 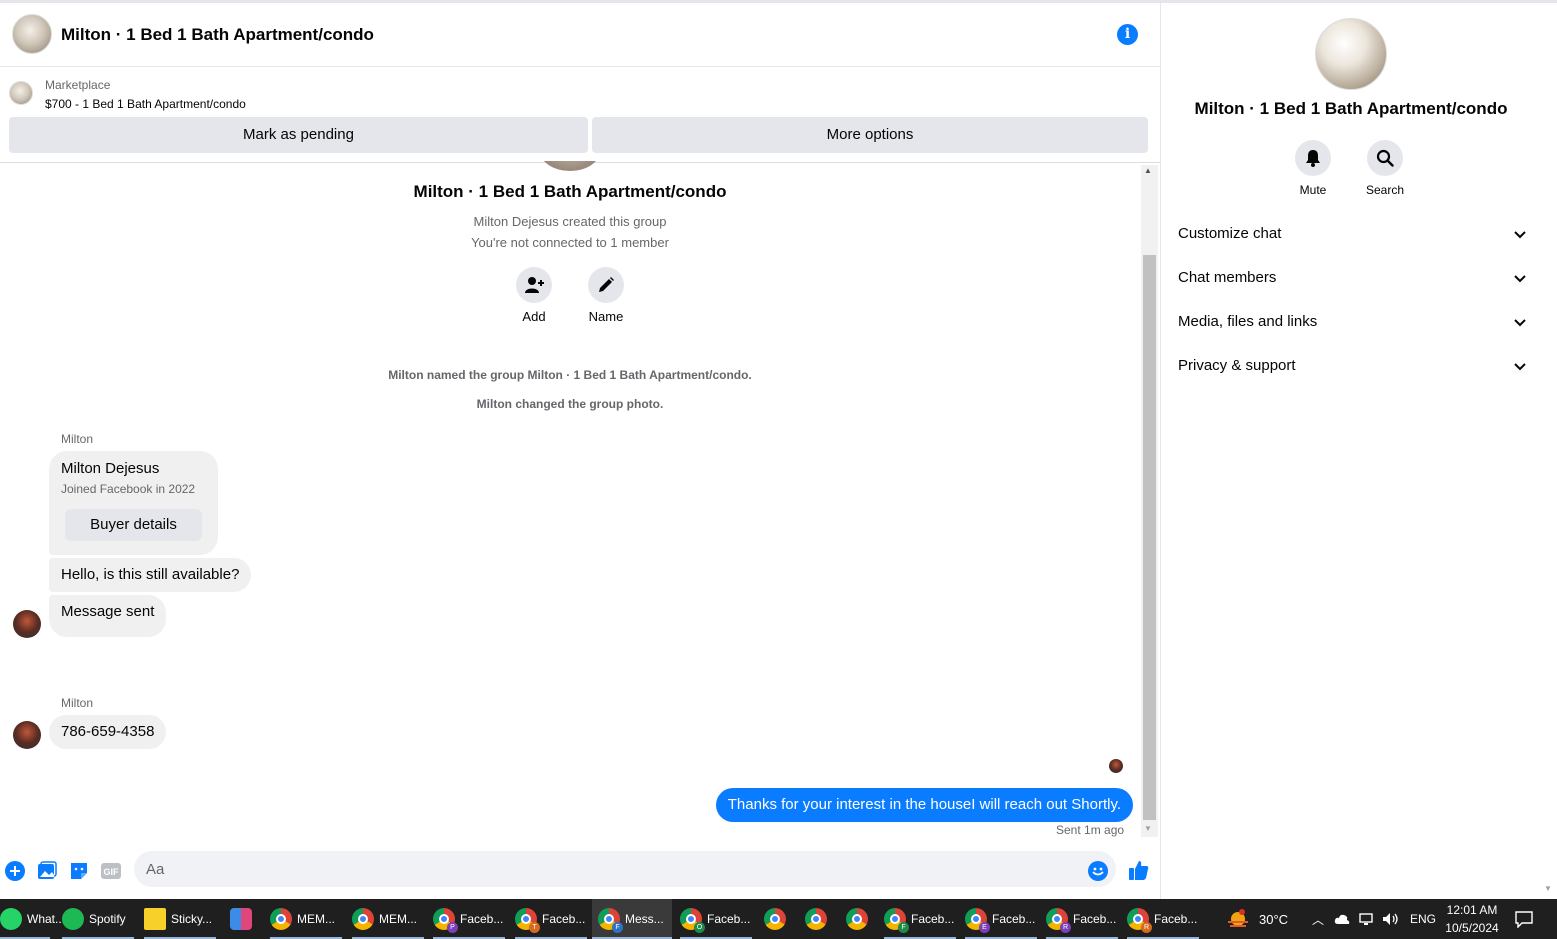 I want to click on media-files-links-row: Media, files and links, so click(x=1352, y=323).